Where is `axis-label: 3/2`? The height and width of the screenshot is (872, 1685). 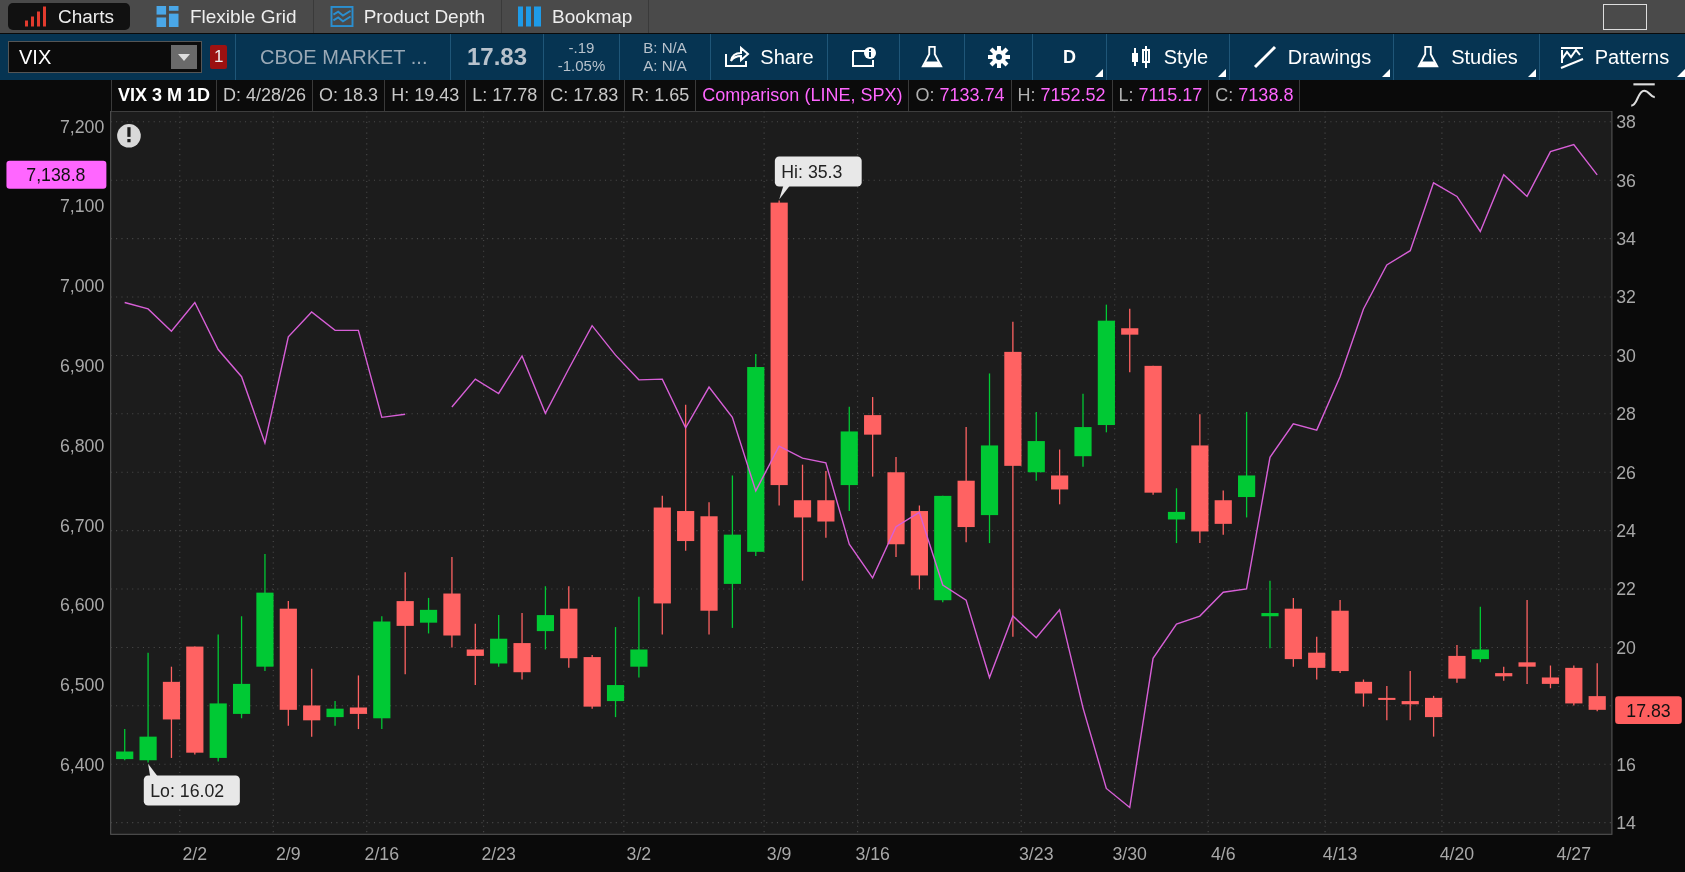 axis-label: 3/2 is located at coordinates (639, 854).